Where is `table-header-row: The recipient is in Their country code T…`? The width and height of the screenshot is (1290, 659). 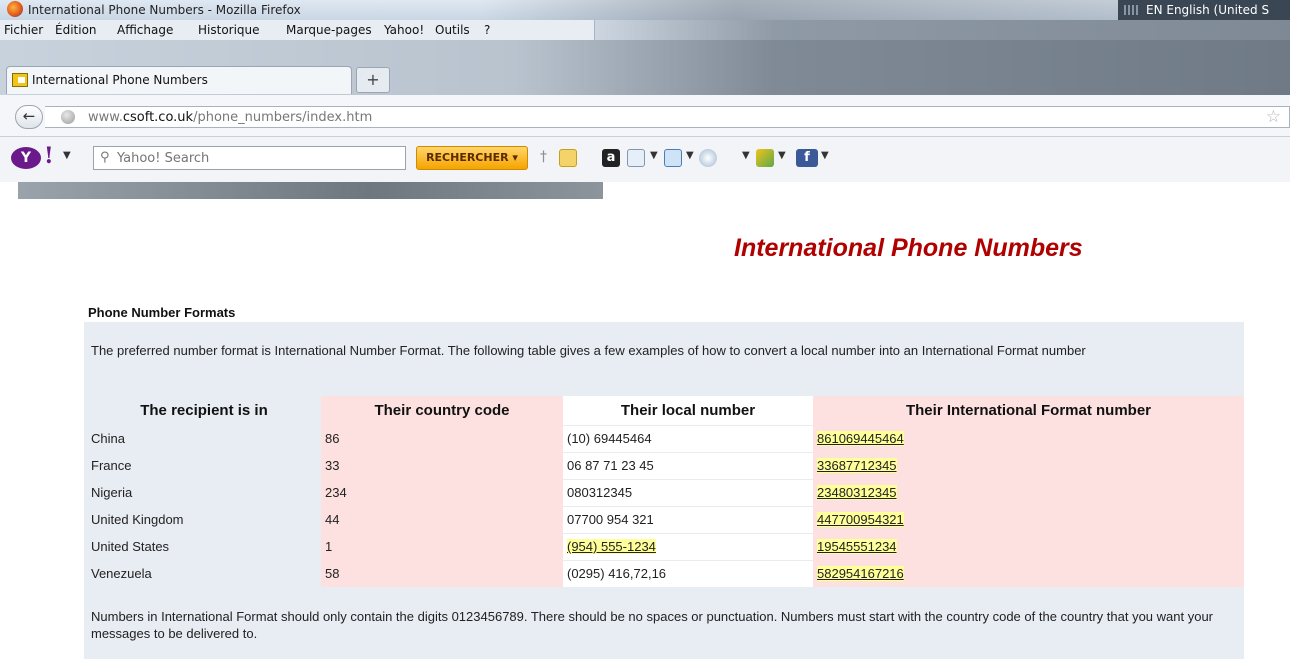 table-header-row: The recipient is in Their country code T… is located at coordinates (665, 411).